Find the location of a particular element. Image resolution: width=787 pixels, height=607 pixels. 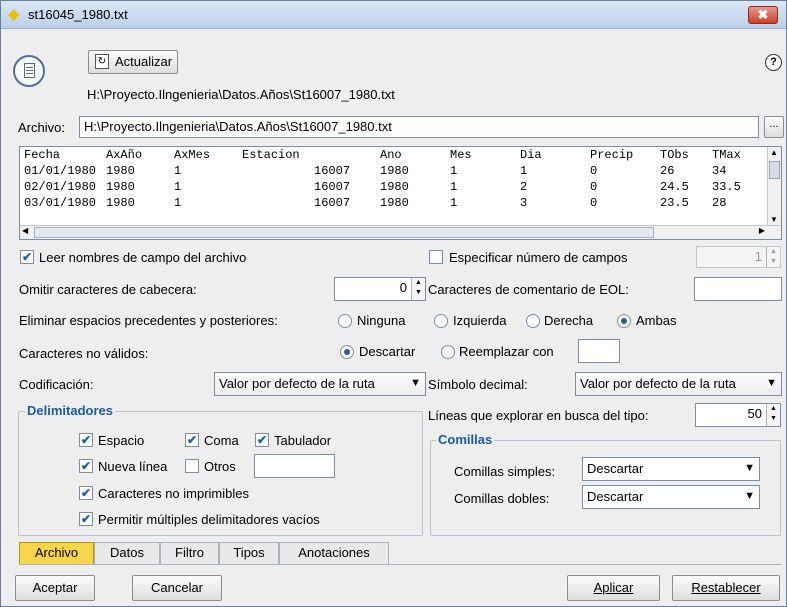

multiple-empty-label: Permitir múltiples delimitadores vacíos is located at coordinates (209, 519).